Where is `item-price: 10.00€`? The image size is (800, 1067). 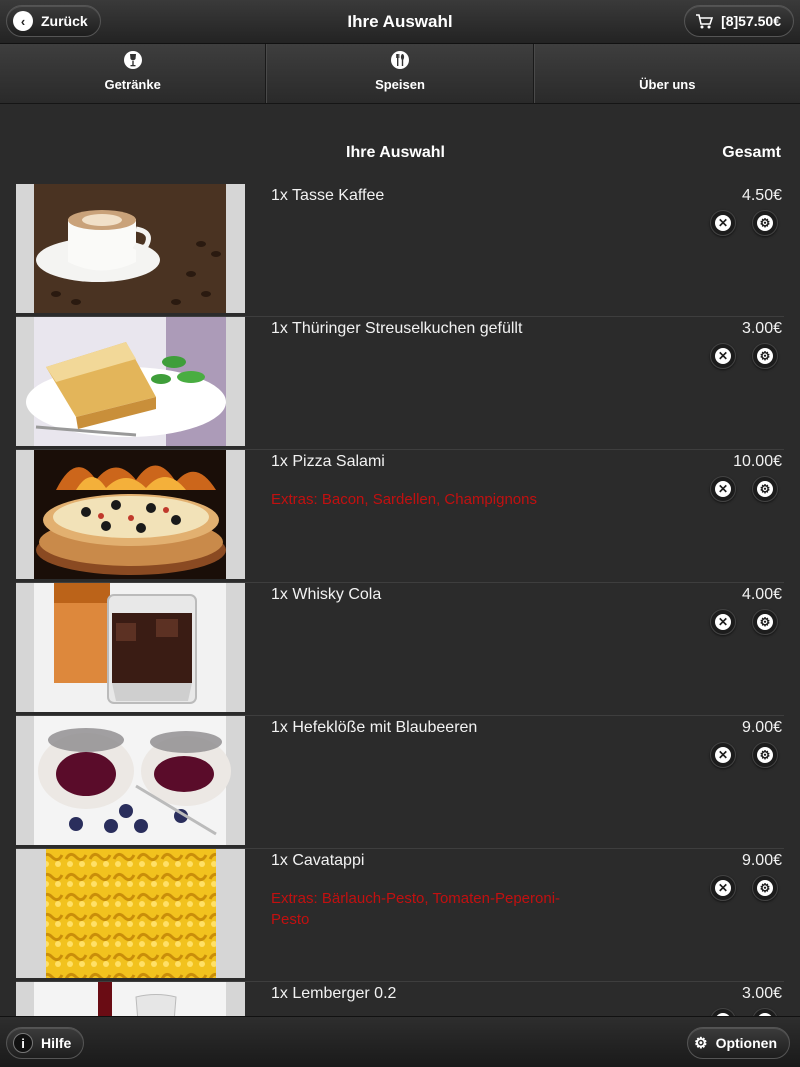 item-price: 10.00€ is located at coordinates (757, 461).